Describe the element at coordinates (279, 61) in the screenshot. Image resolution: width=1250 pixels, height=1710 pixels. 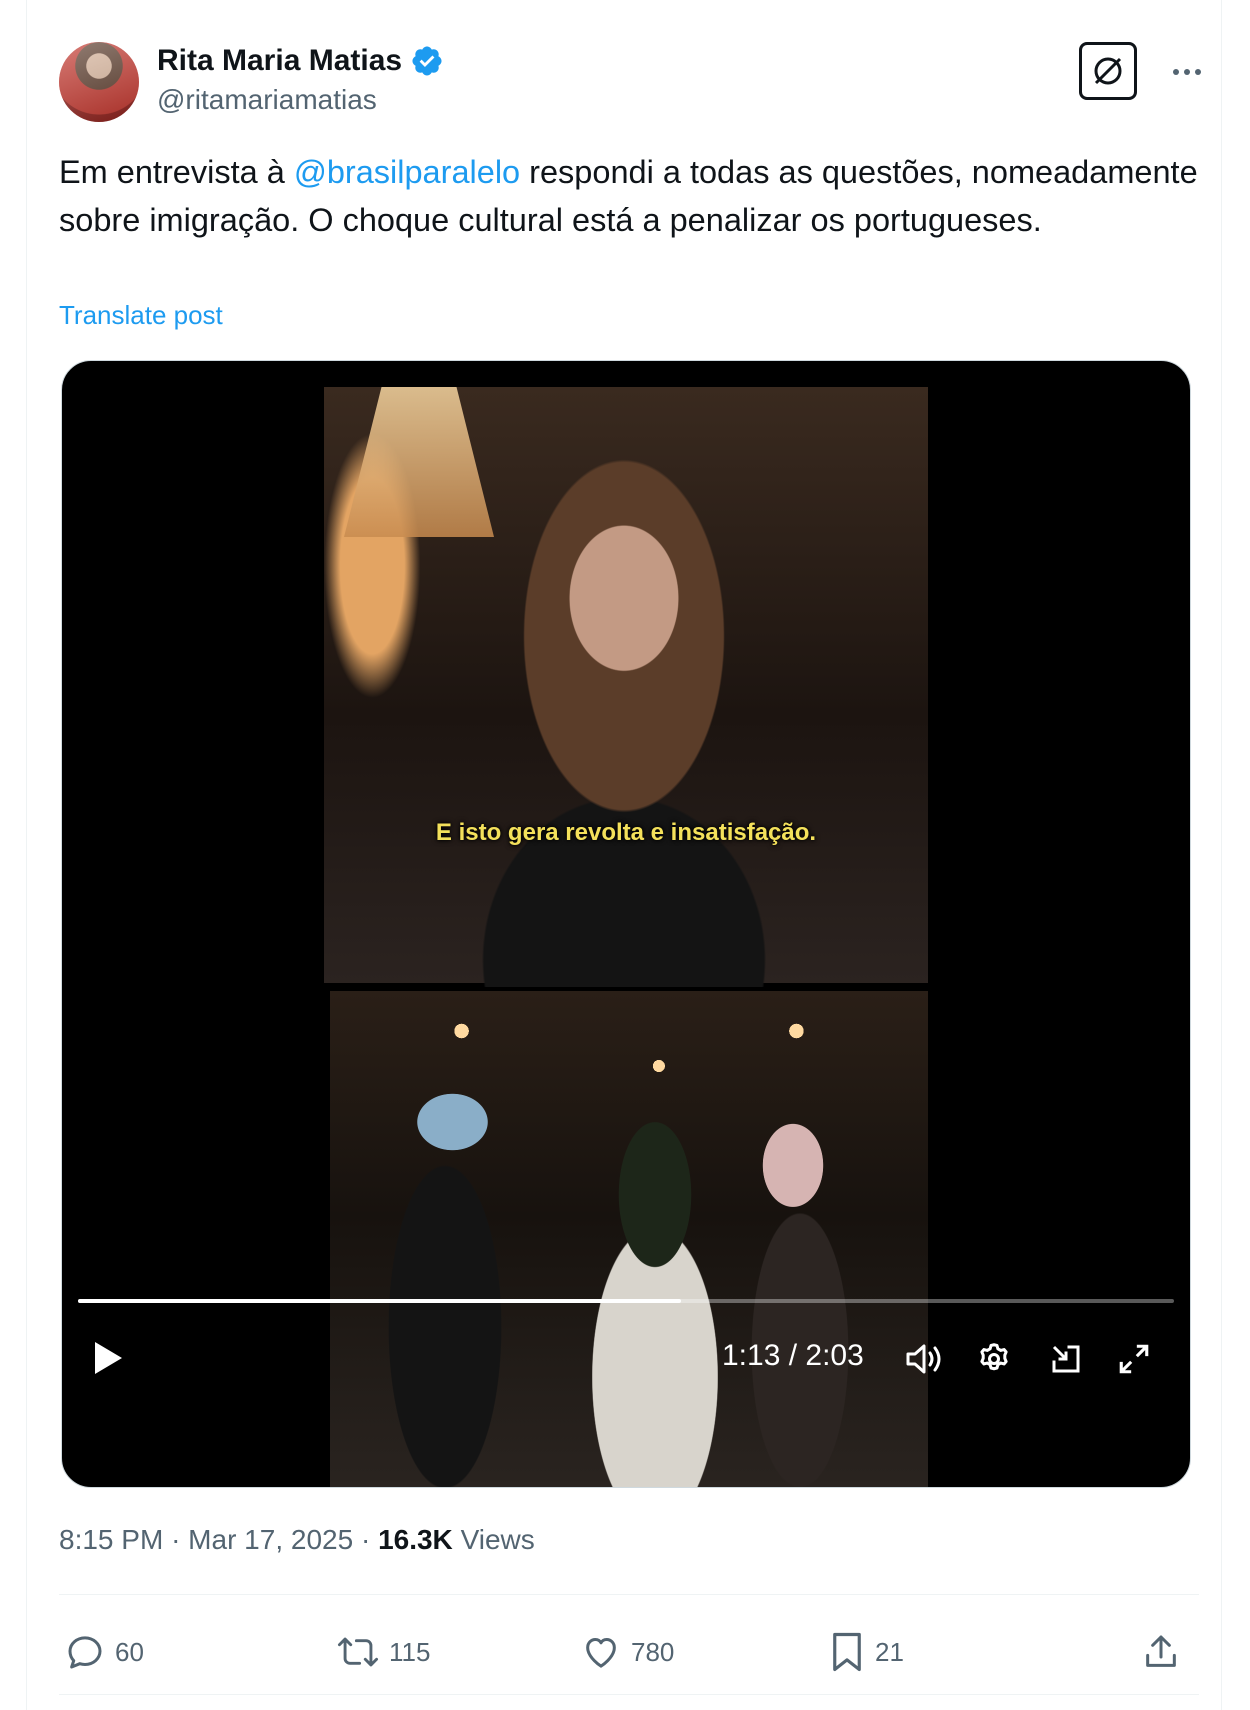
I see `author-name: Rita Maria Matias` at that location.